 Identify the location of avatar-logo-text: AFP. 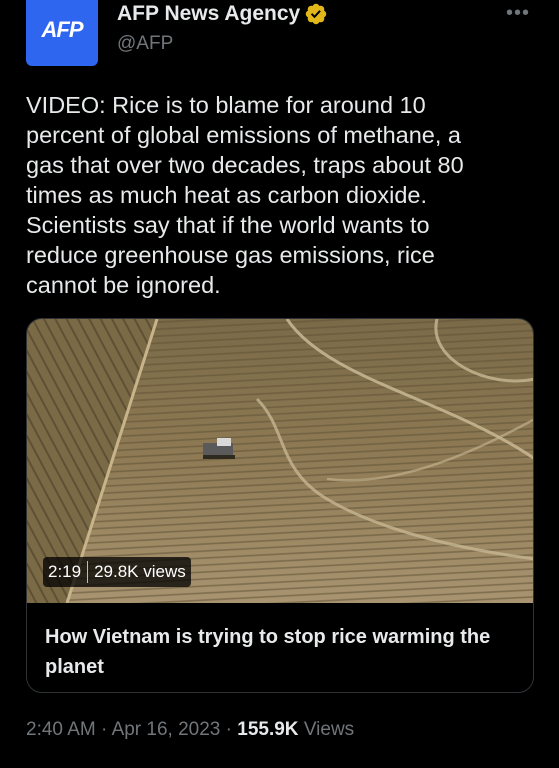
(62, 29).